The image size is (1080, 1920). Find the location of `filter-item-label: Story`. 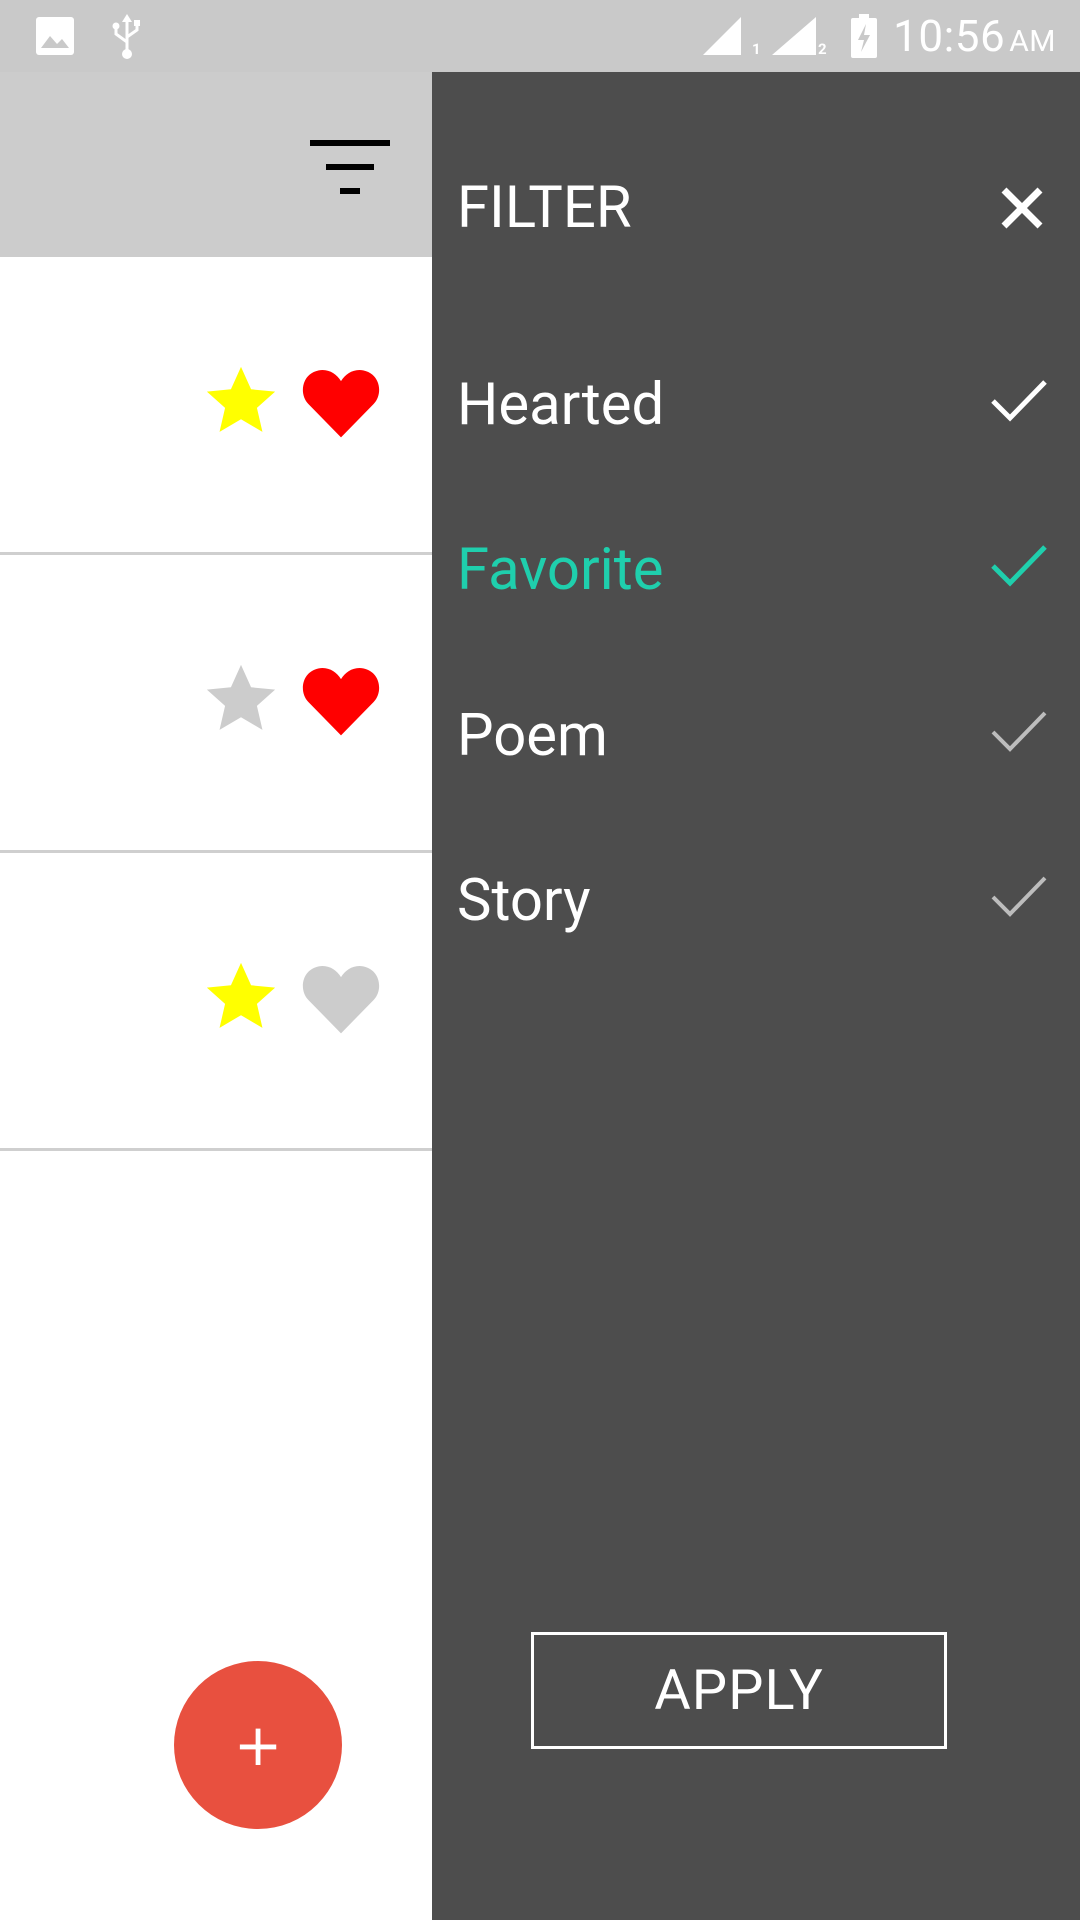

filter-item-label: Story is located at coordinates (524, 901).